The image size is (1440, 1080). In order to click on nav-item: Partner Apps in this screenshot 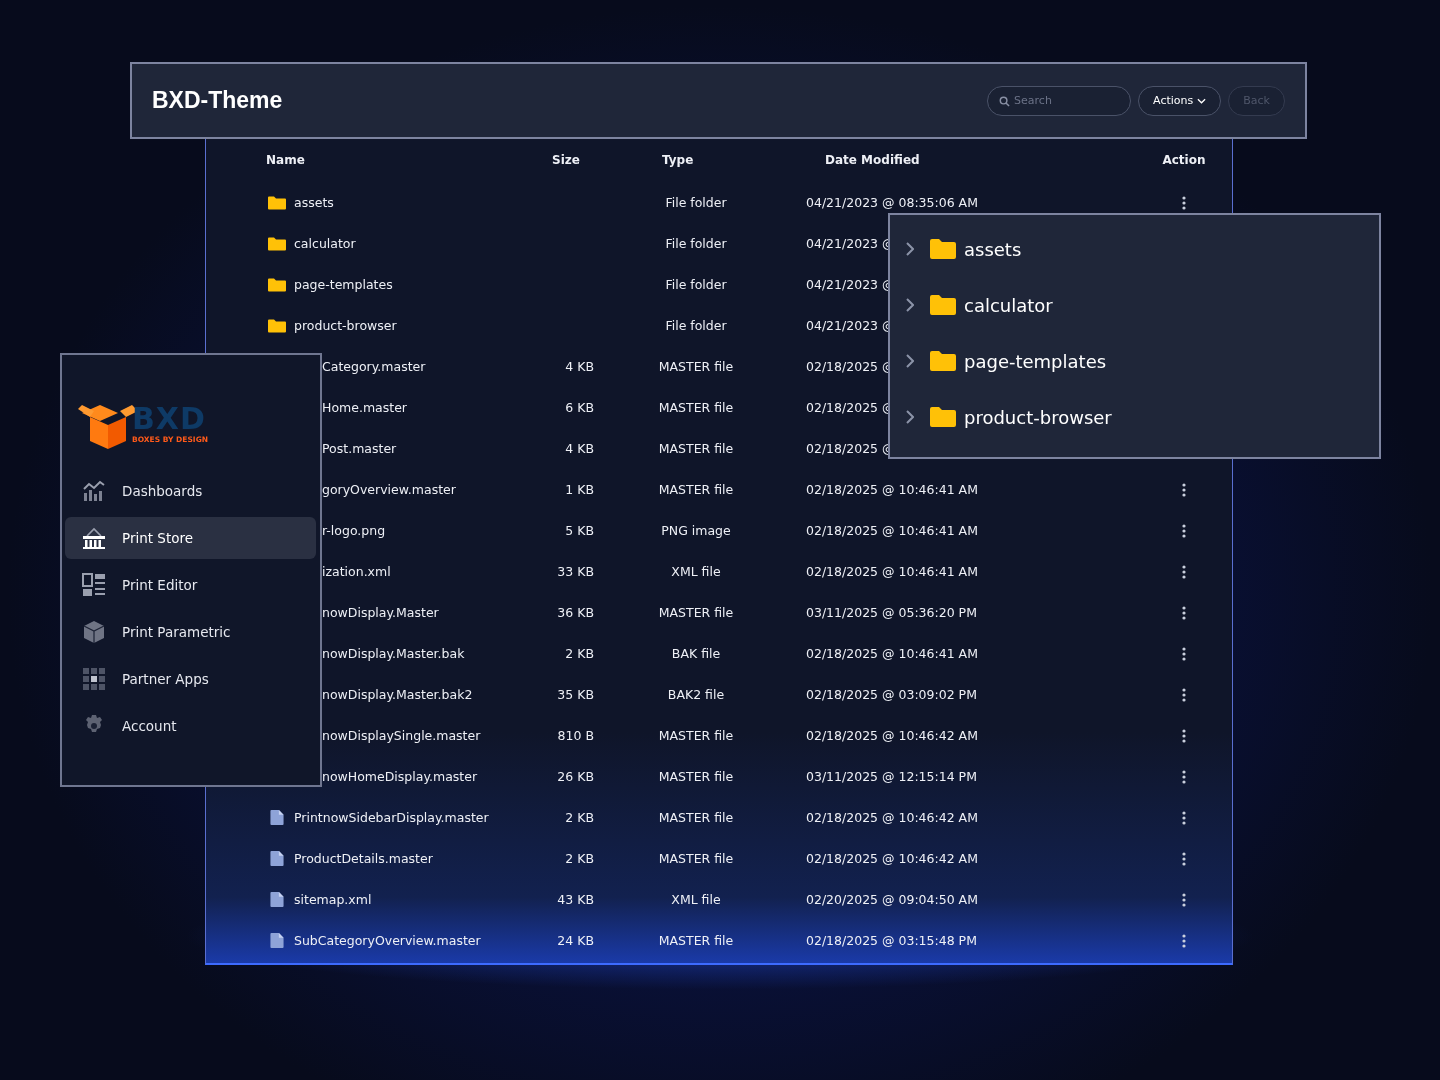, I will do `click(190, 679)`.